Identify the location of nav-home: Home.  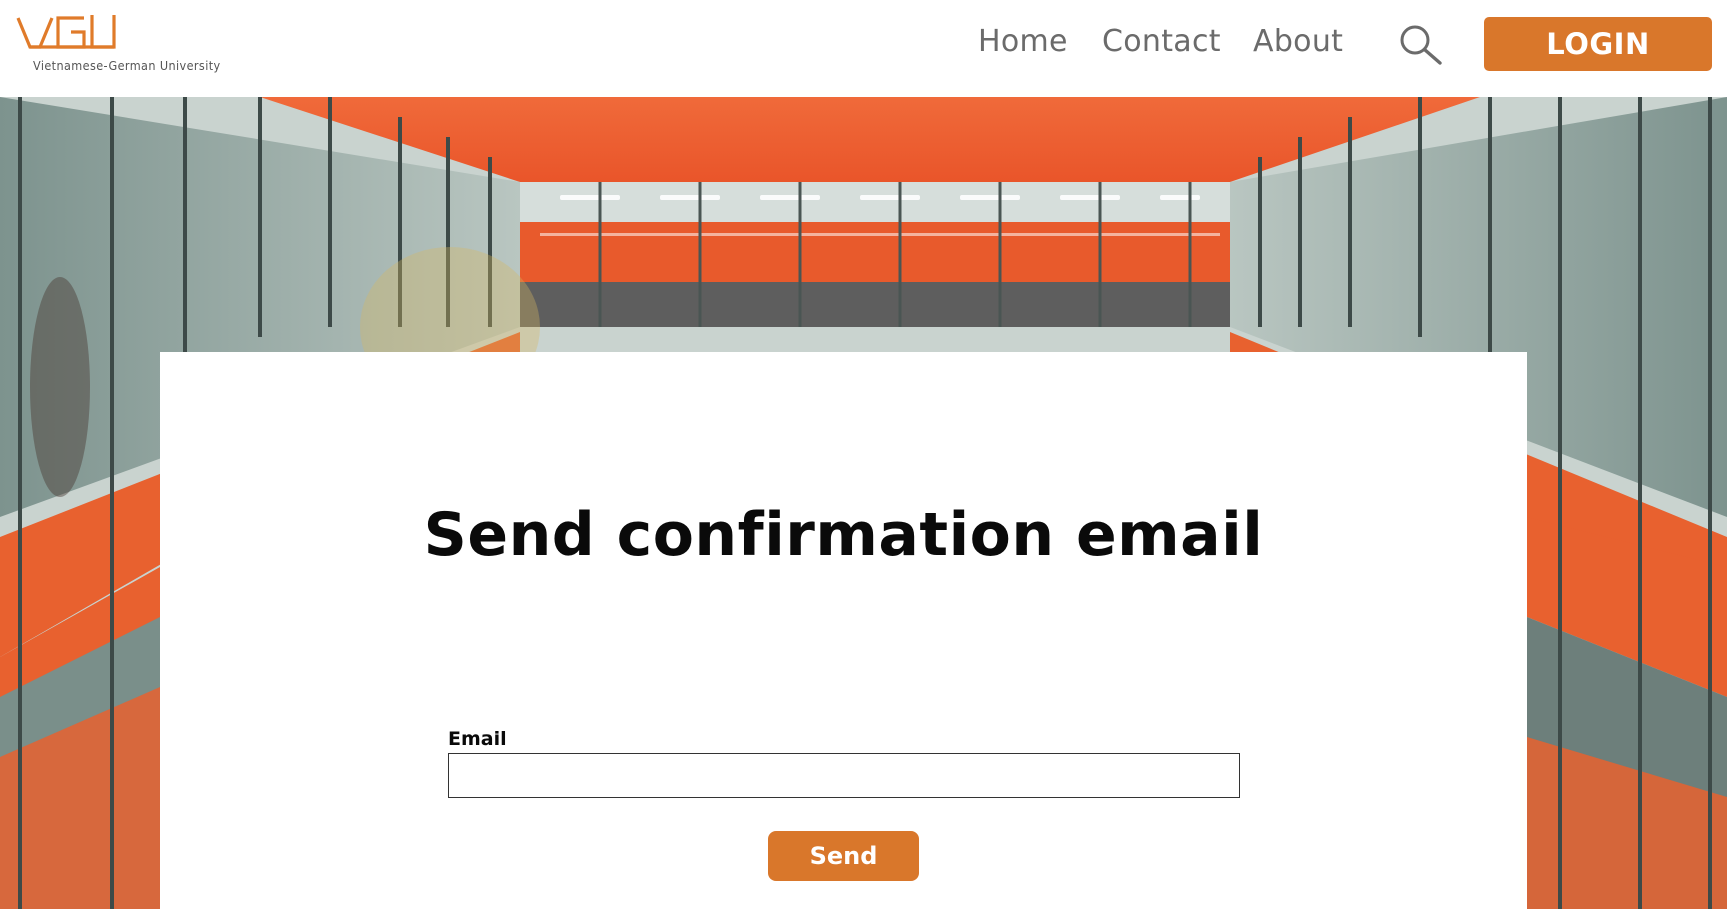
(1023, 41).